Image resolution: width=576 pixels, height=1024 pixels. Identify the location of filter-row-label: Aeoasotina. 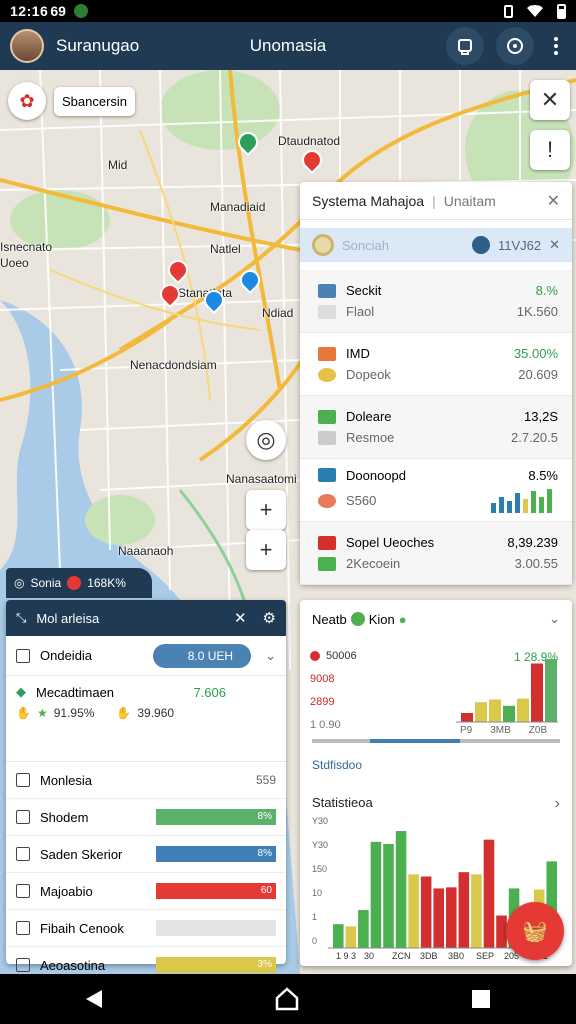
(73, 965).